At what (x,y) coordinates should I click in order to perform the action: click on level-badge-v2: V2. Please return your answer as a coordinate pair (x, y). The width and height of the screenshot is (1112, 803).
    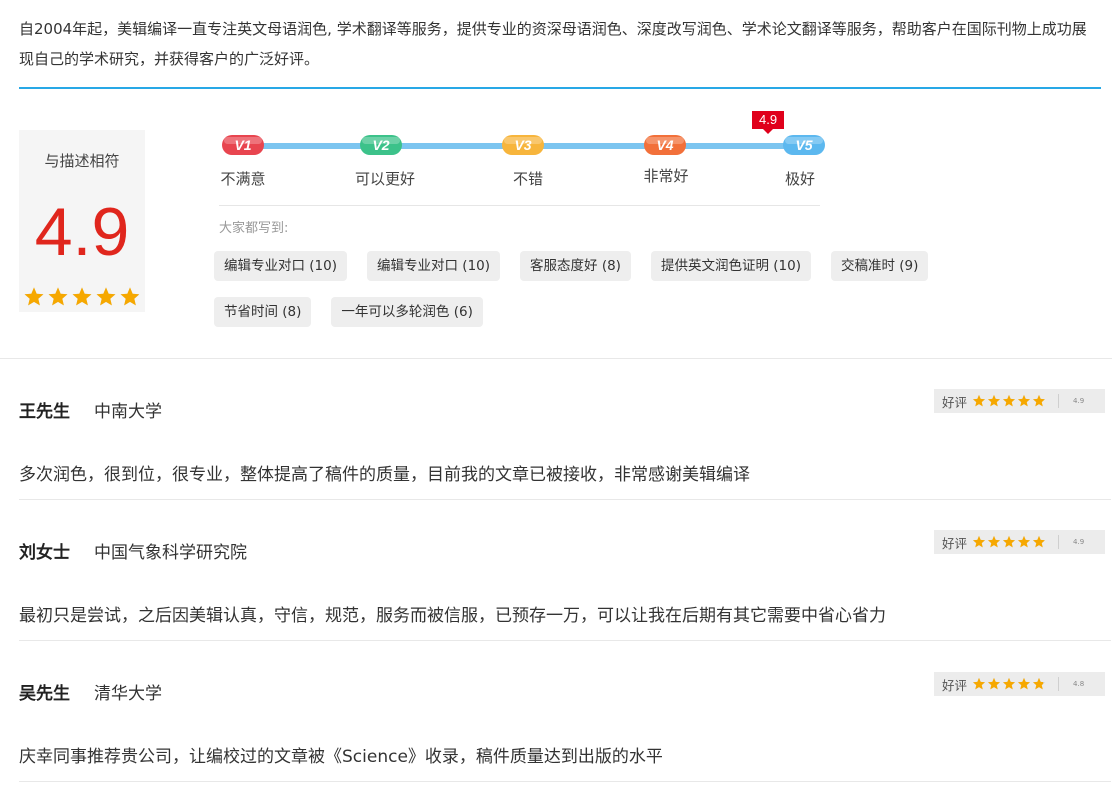
    Looking at the image, I should click on (381, 145).